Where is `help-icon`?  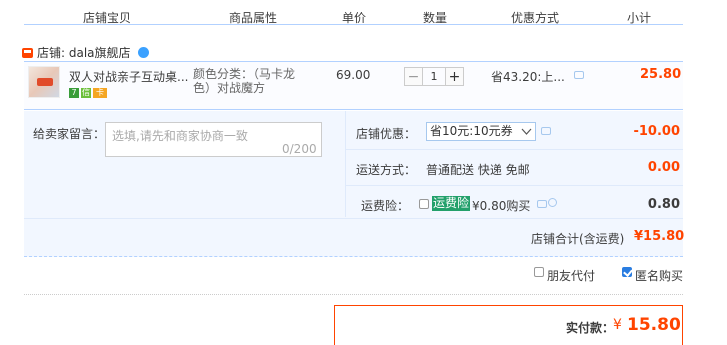
help-icon is located at coordinates (552, 202).